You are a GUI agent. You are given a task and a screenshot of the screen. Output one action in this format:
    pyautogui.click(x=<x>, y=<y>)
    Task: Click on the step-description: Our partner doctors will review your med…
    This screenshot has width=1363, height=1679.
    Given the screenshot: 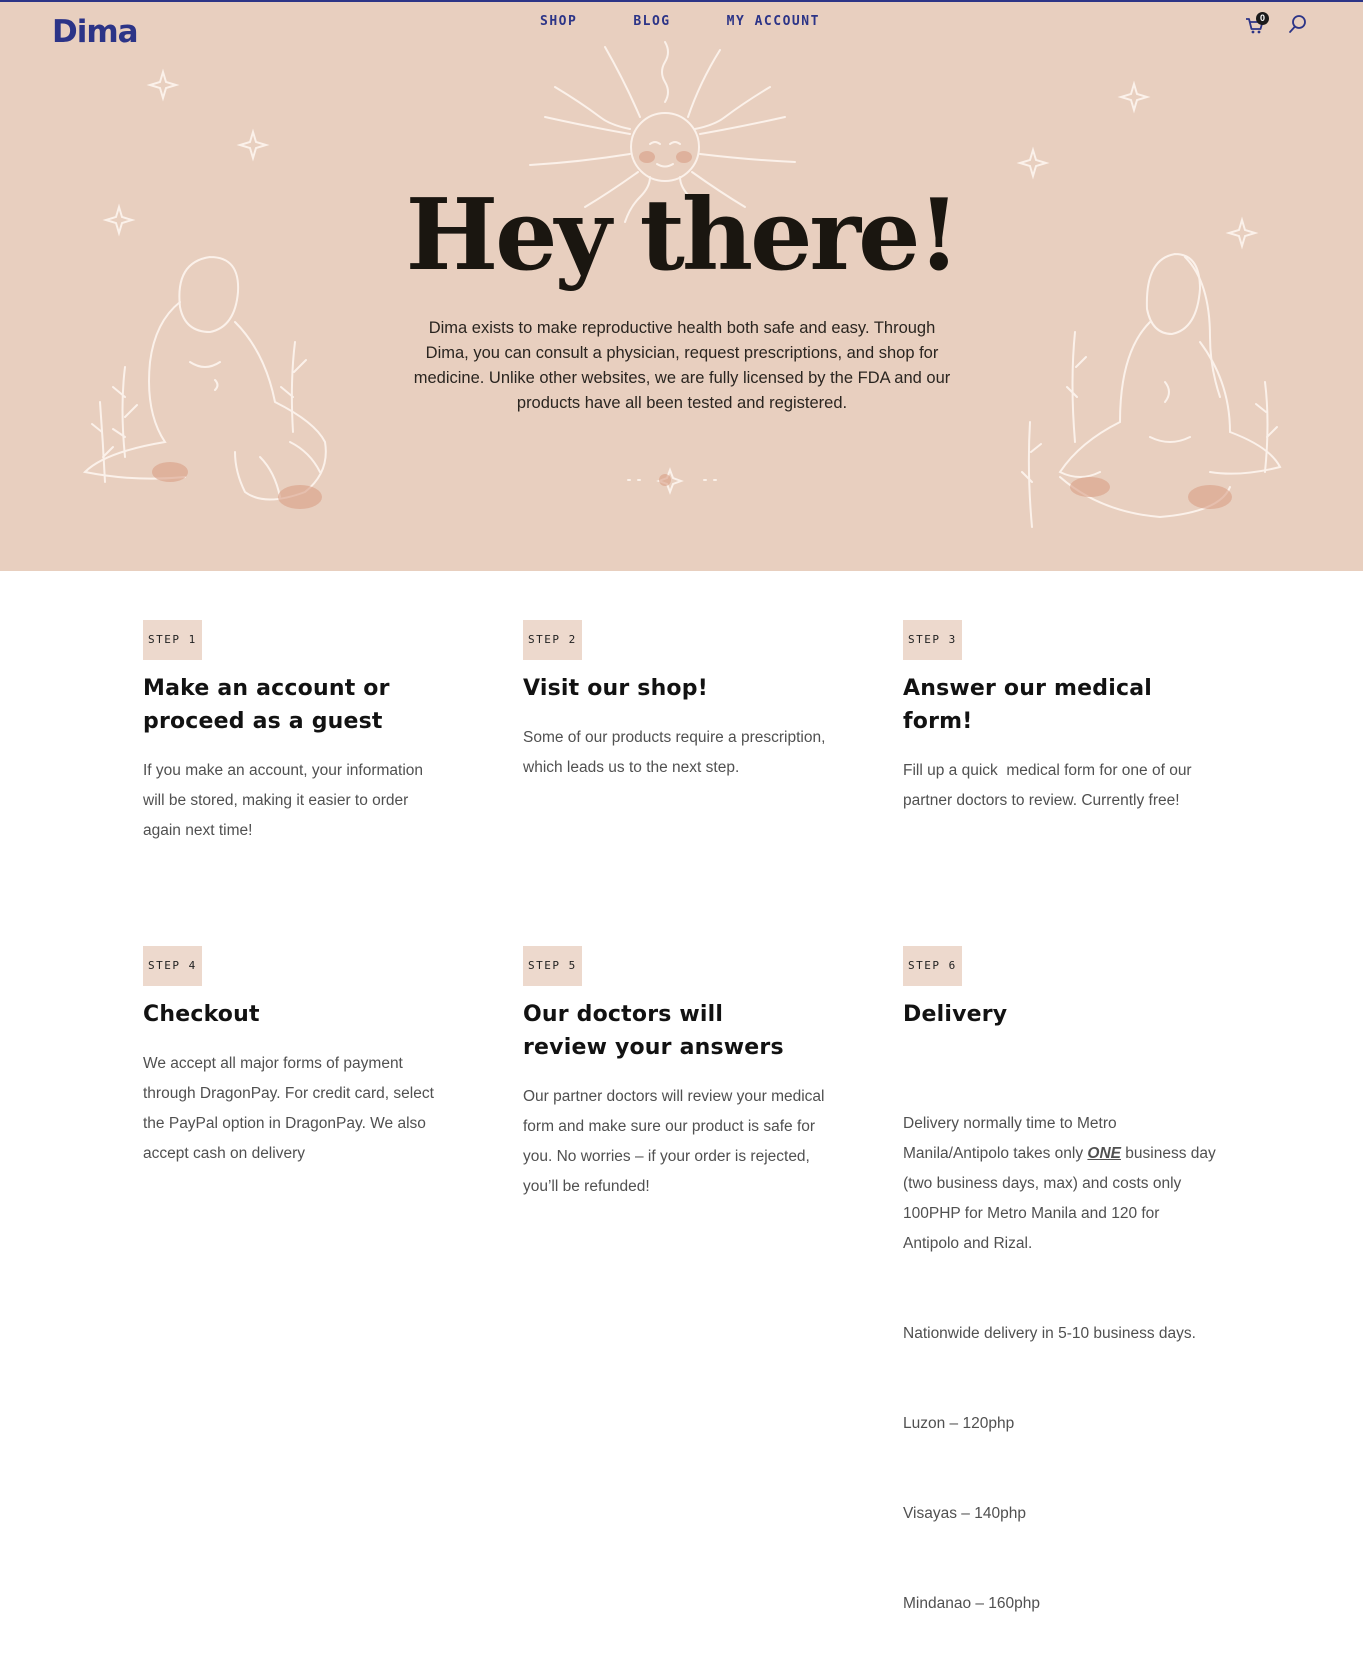 What is the action you would take?
    pyautogui.click(x=674, y=1141)
    